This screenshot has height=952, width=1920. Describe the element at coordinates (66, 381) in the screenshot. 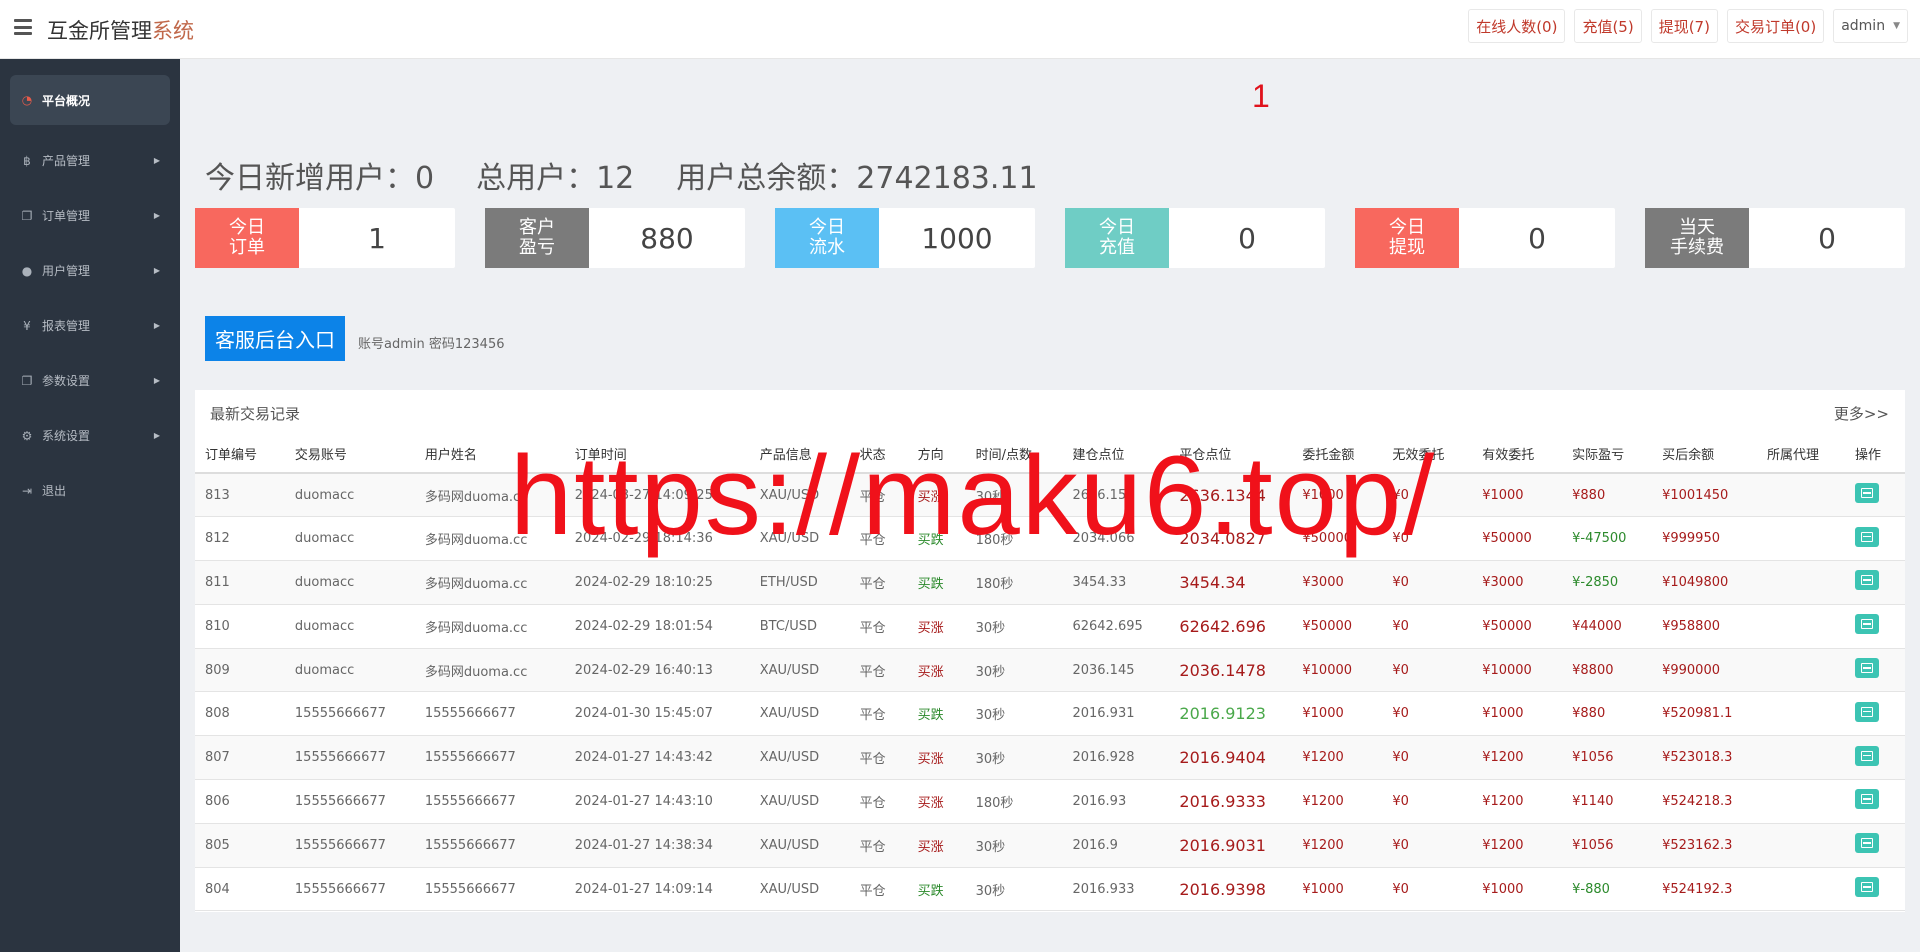

I see `sidebar-item-label: 参数设置` at that location.